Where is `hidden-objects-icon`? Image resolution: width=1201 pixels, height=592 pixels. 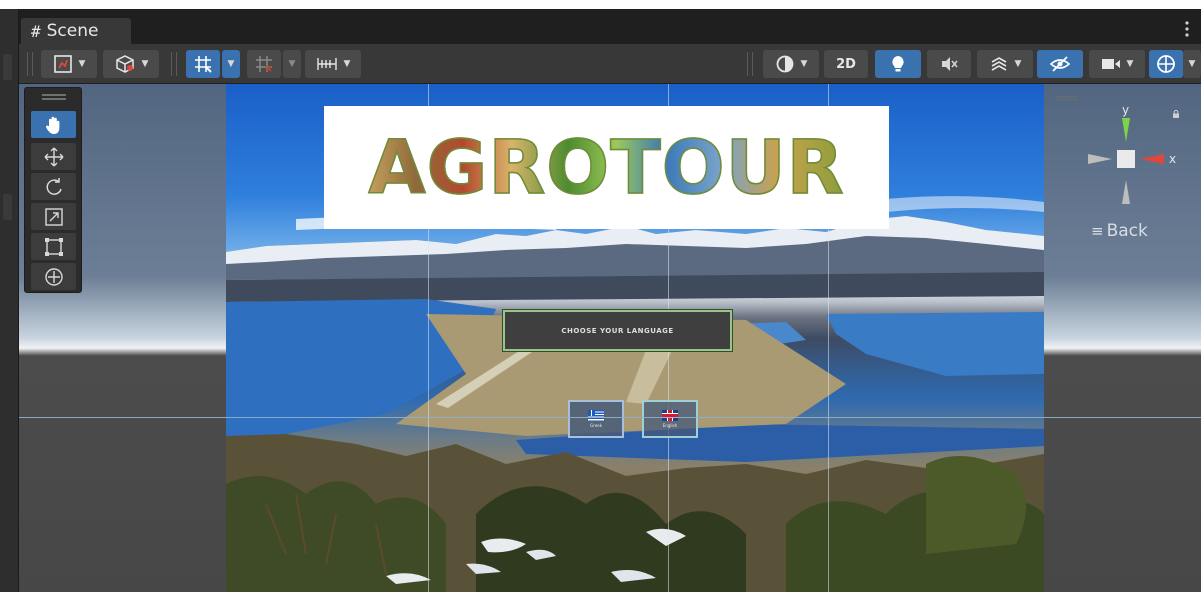
hidden-objects-icon is located at coordinates (1060, 64).